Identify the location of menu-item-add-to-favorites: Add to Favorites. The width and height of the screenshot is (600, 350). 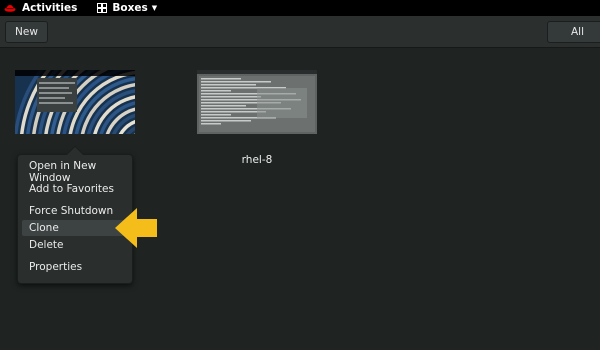
(76, 189).